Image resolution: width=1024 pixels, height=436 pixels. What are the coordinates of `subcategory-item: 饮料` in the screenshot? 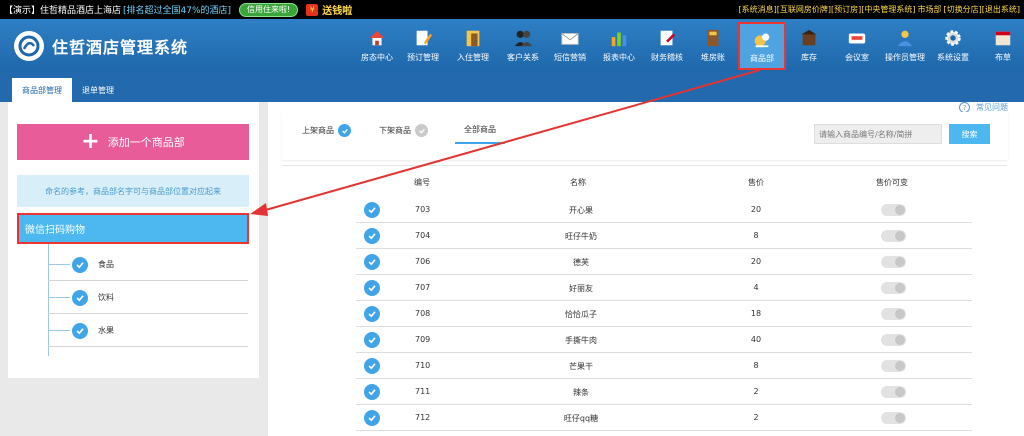 It's located at (148, 298).